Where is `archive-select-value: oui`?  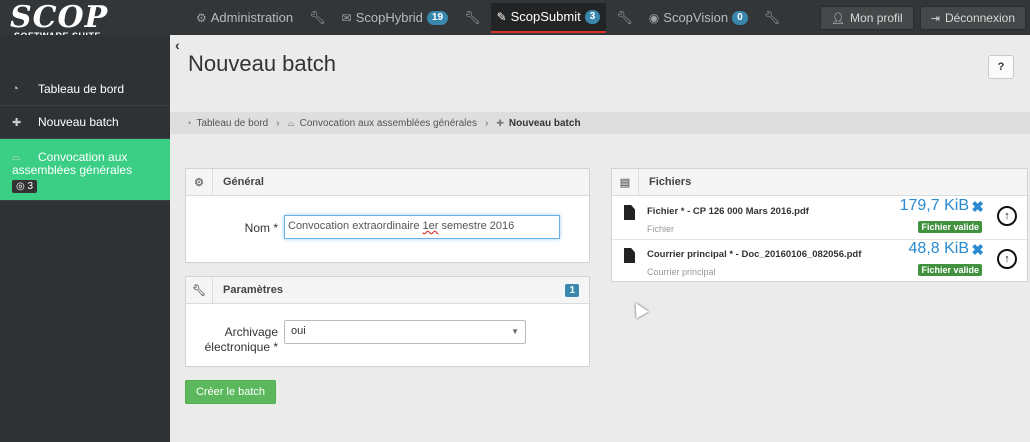 archive-select-value: oui is located at coordinates (298, 331).